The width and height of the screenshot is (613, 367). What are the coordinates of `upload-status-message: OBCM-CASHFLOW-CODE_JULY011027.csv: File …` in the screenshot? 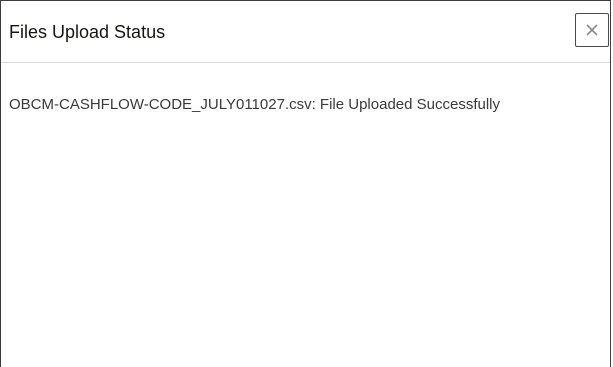 It's located at (255, 104).